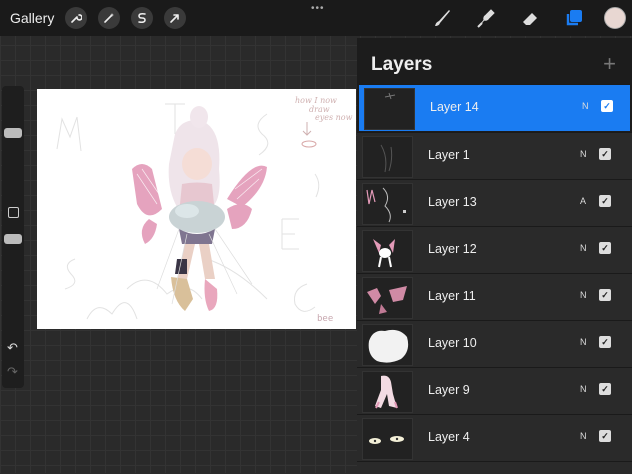 The height and width of the screenshot is (474, 632). I want to click on layer-name: Layer 12, so click(452, 249).